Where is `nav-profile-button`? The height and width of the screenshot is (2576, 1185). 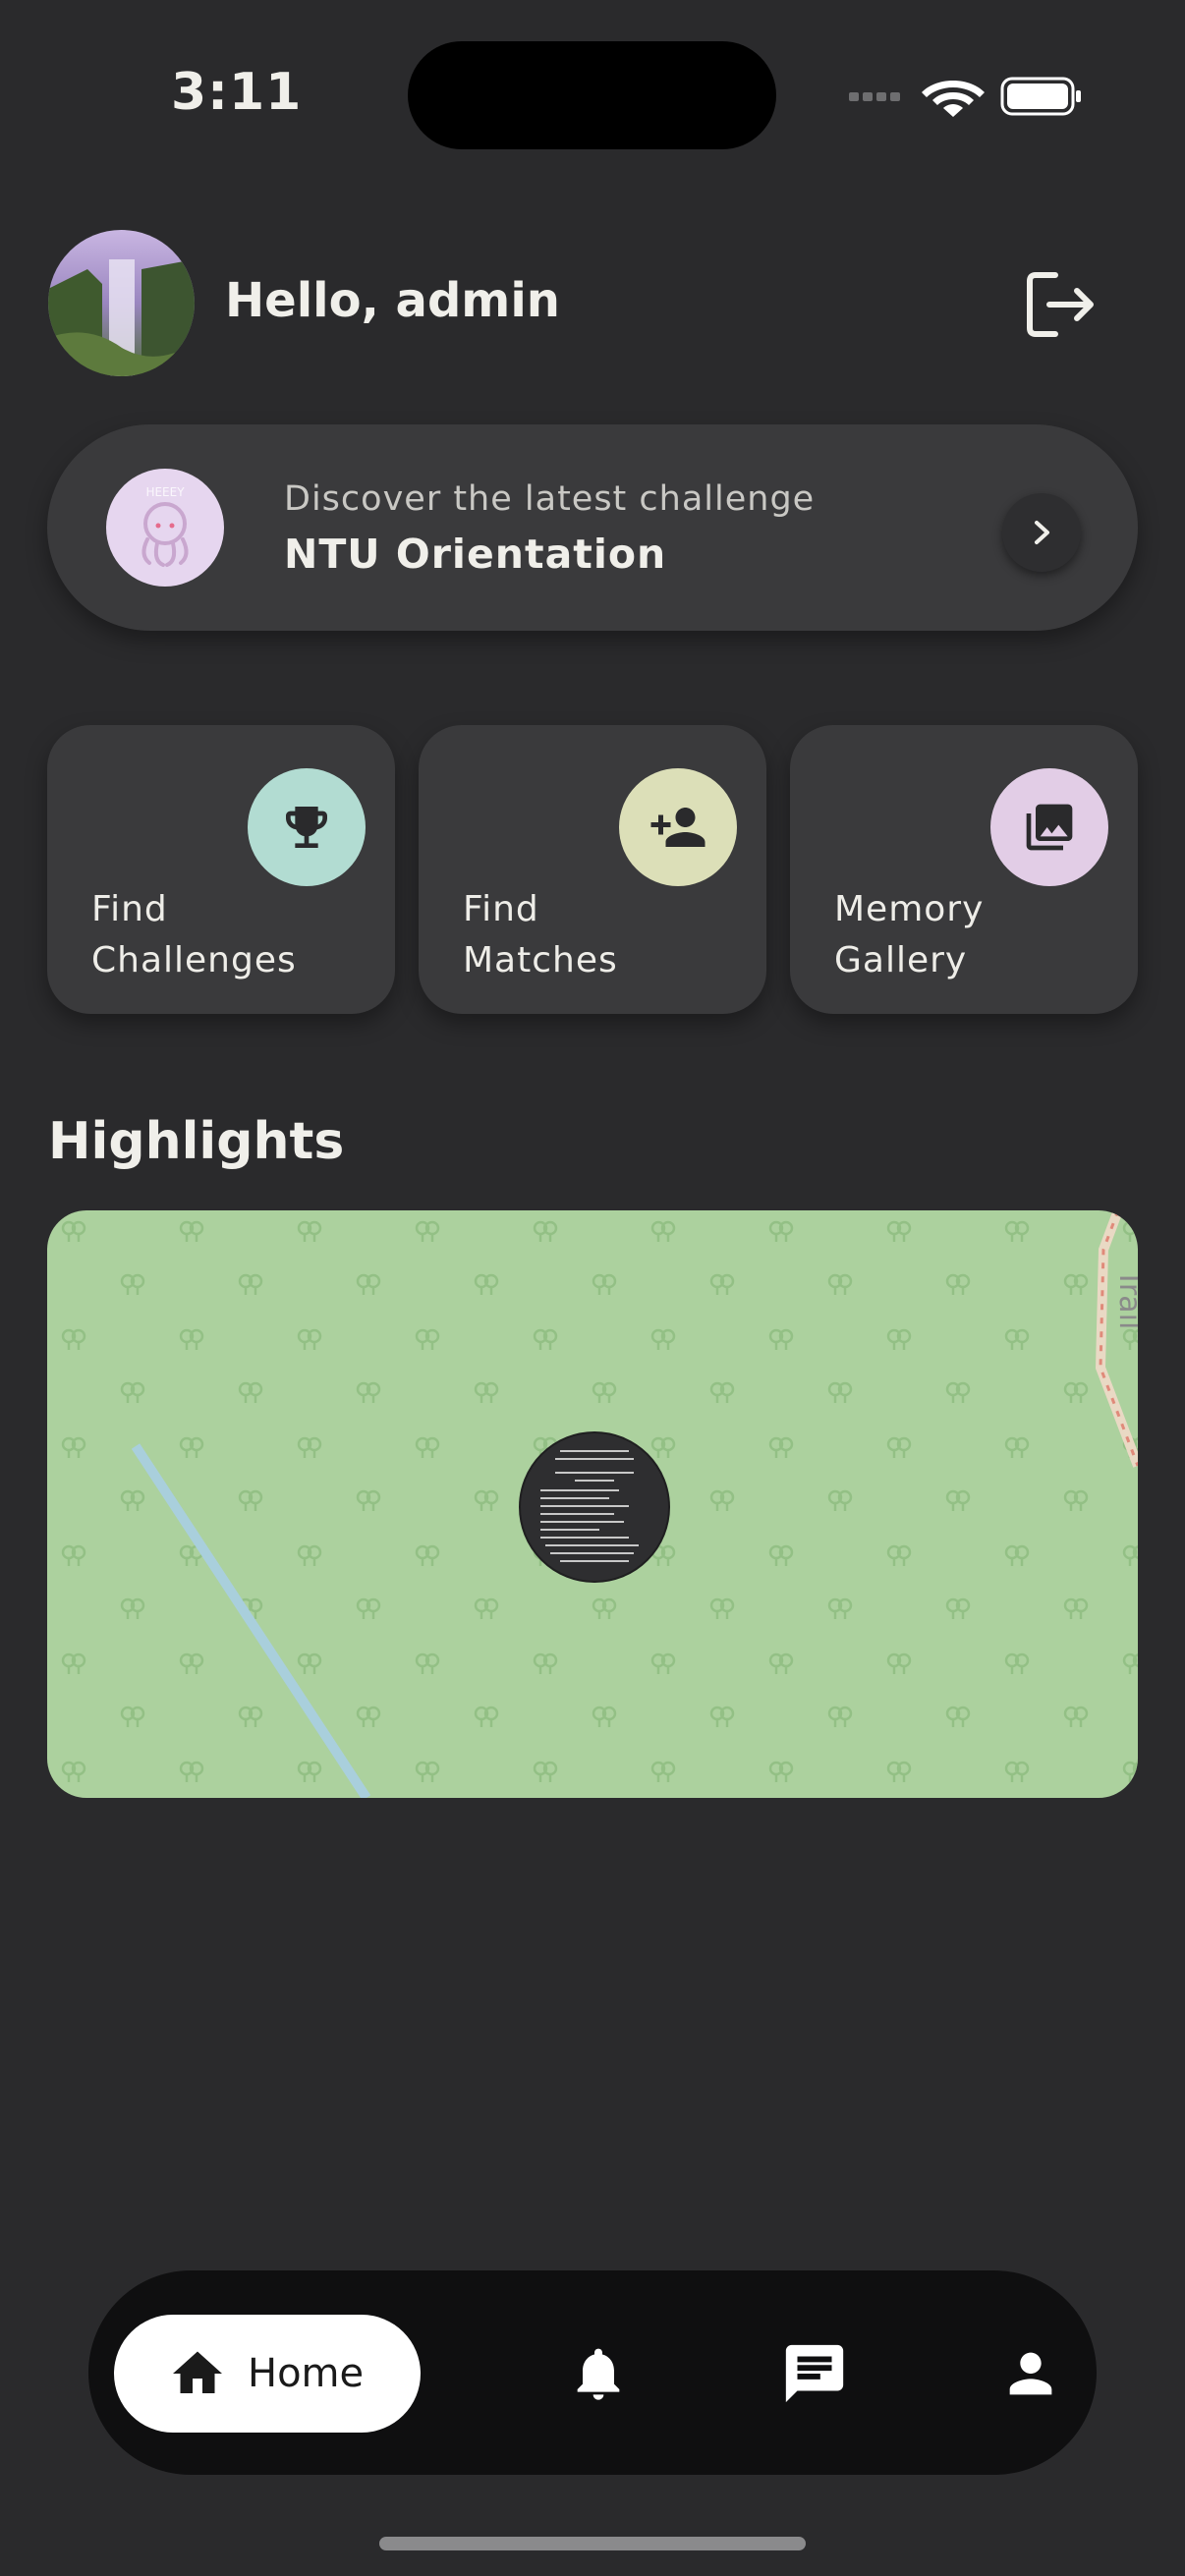
nav-profile-button is located at coordinates (1031, 2373).